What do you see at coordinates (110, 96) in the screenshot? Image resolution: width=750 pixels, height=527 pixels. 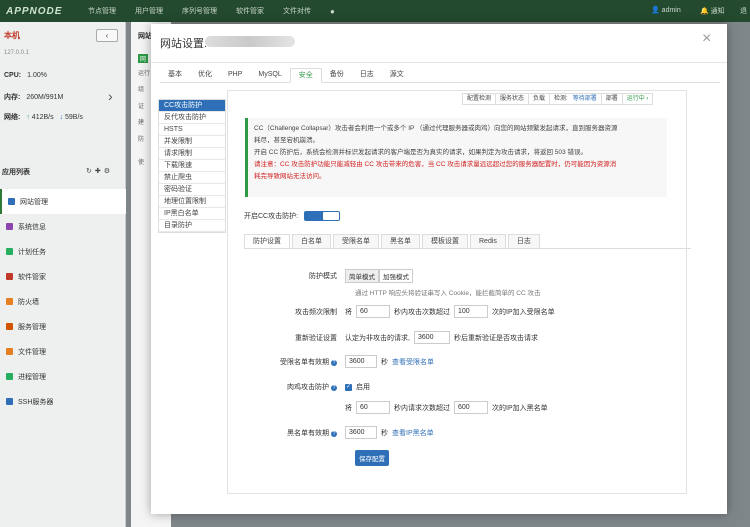 I see `chevron-right-icon: ›` at bounding box center [110, 96].